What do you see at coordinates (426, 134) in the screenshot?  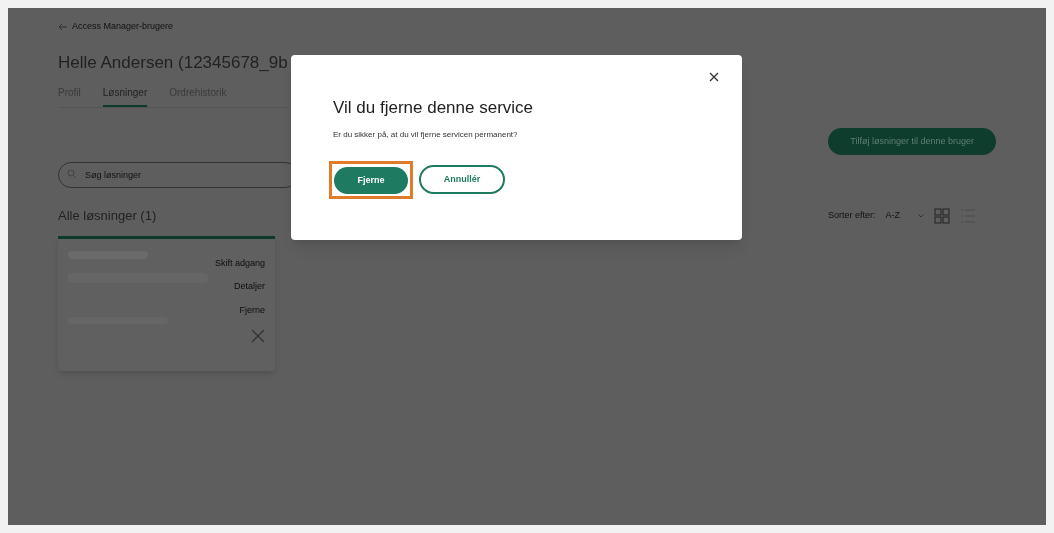 I see `dialog-message: Er du sikker på, at du vil fjerne servicen permanent?` at bounding box center [426, 134].